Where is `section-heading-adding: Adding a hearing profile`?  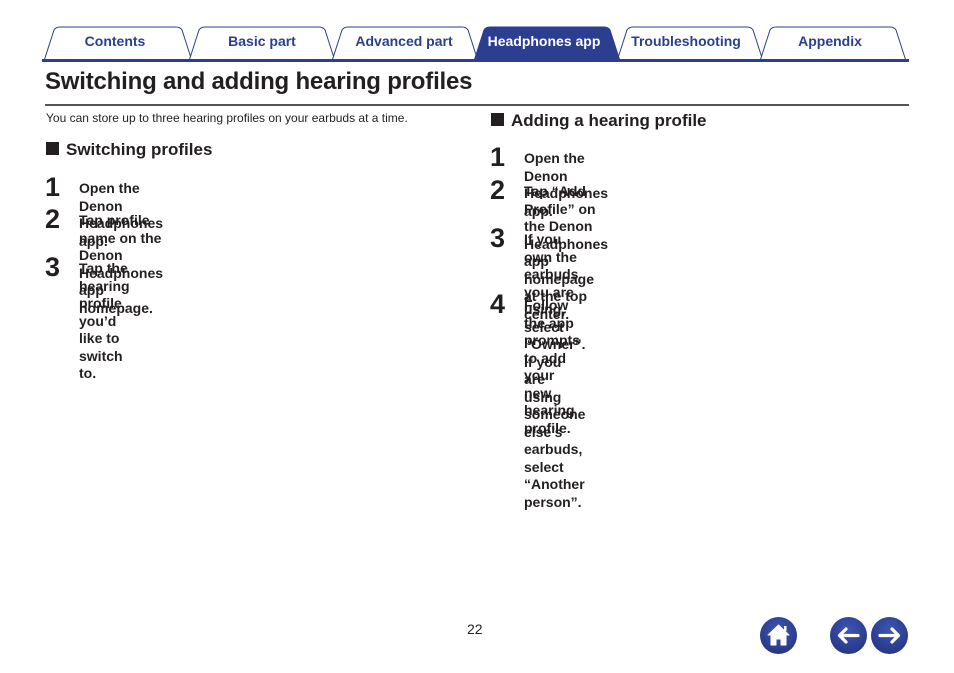 section-heading-adding: Adding a hearing profile is located at coordinates (599, 121).